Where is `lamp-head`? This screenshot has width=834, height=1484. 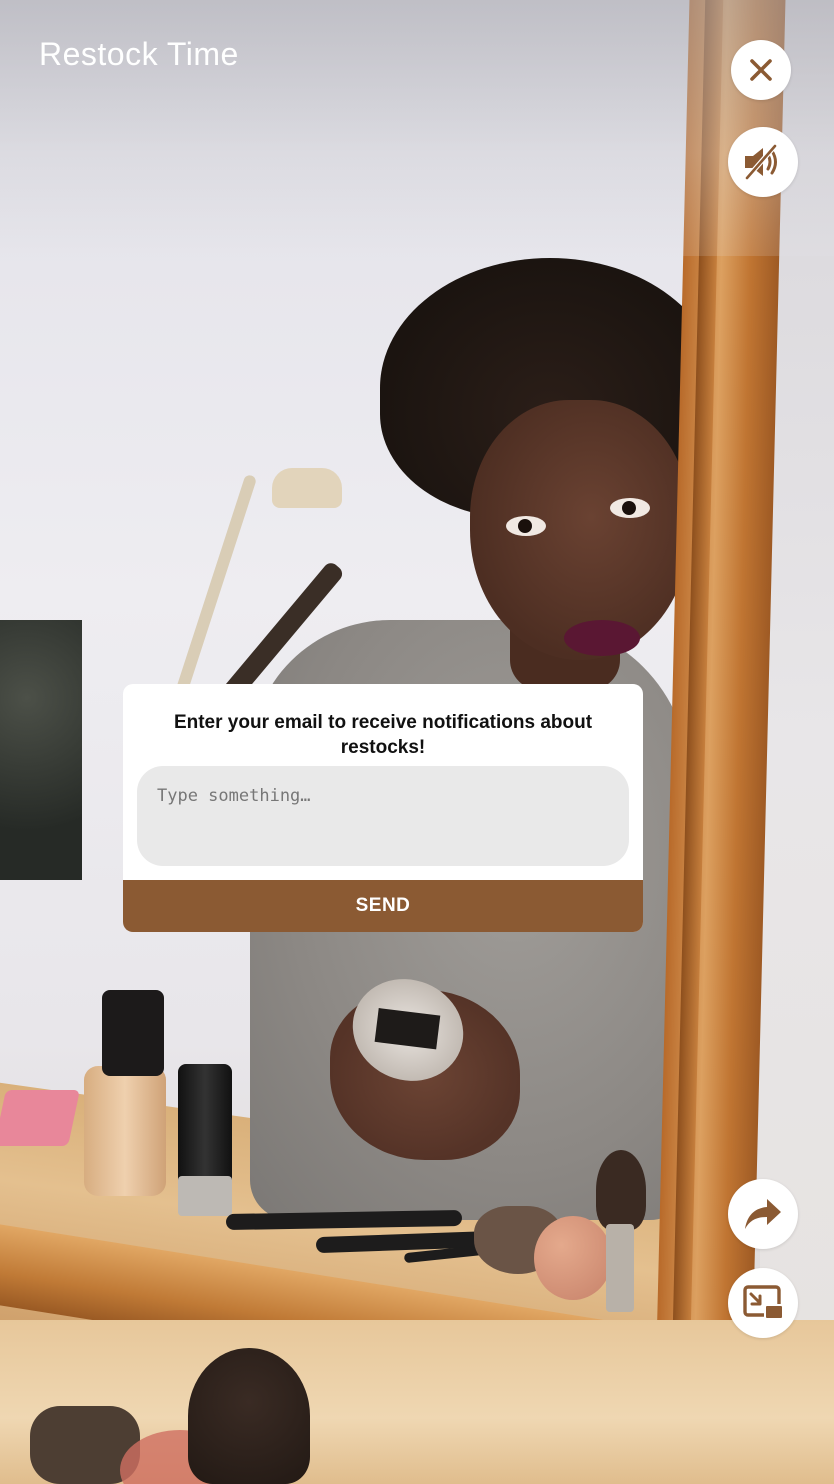 lamp-head is located at coordinates (307, 488).